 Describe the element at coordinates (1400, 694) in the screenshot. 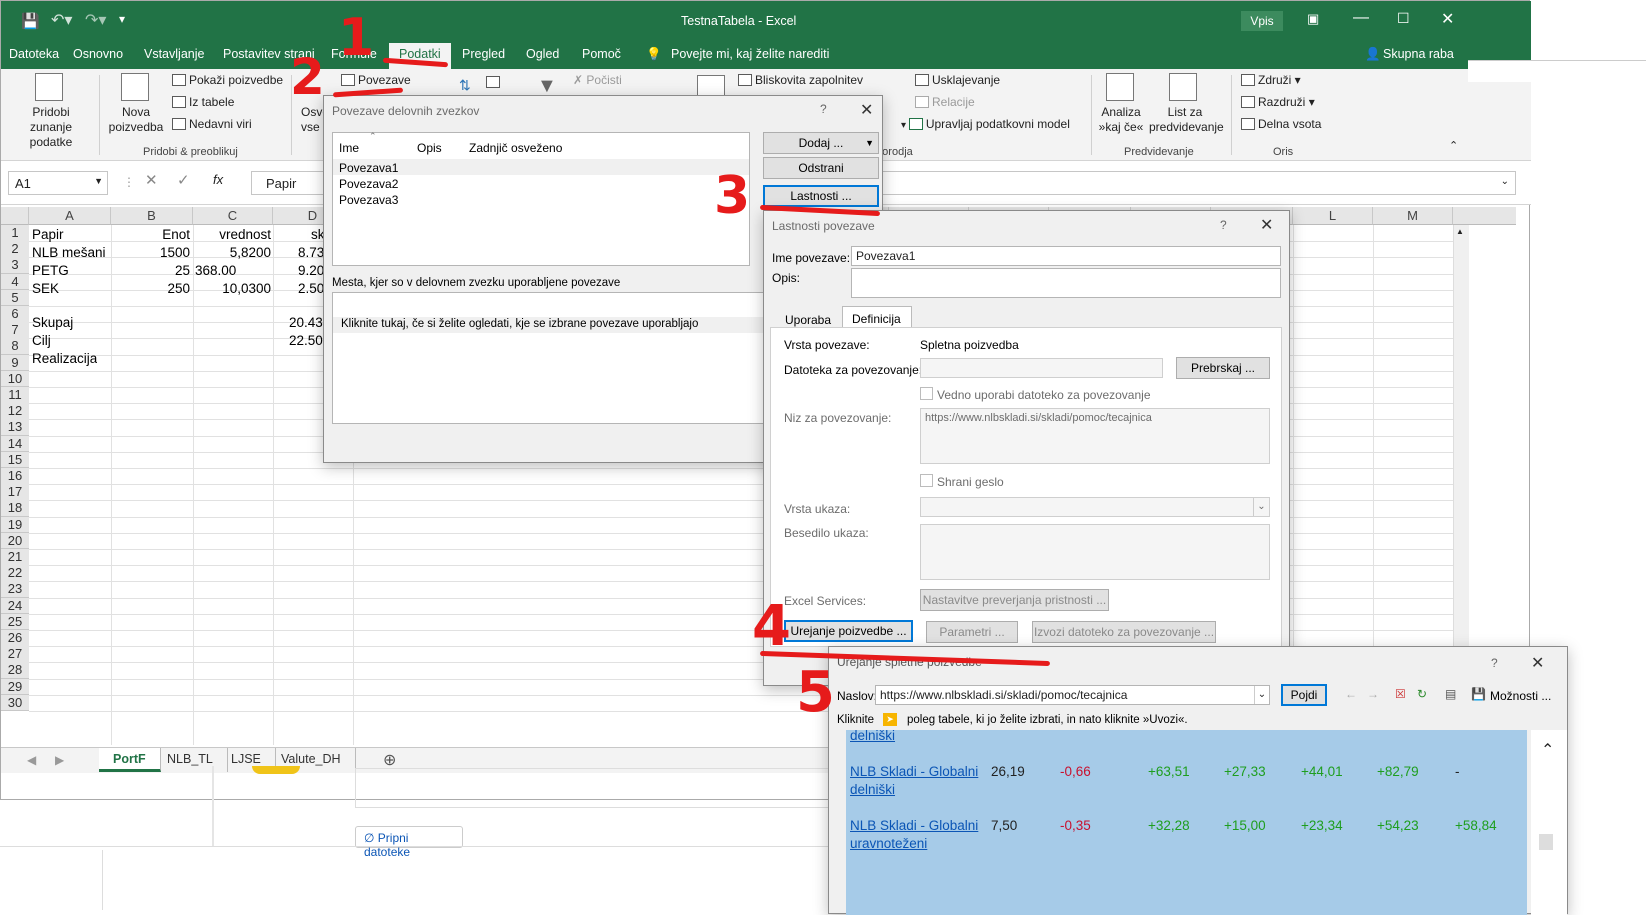

I see `stop-icon: ☒` at that location.